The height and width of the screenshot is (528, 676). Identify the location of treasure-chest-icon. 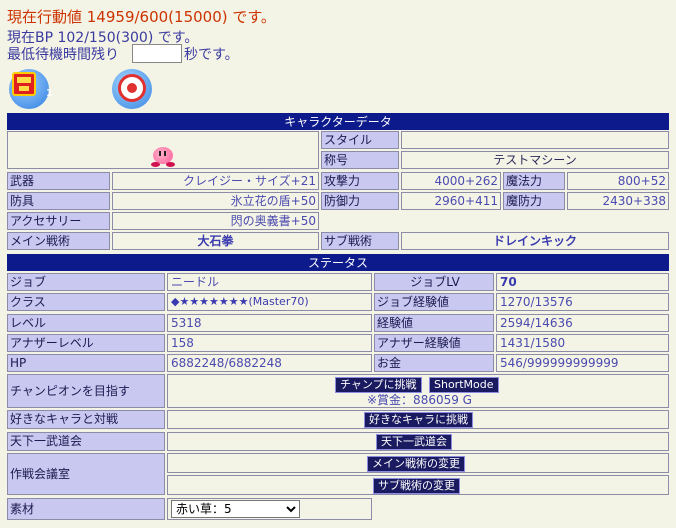
(24, 84).